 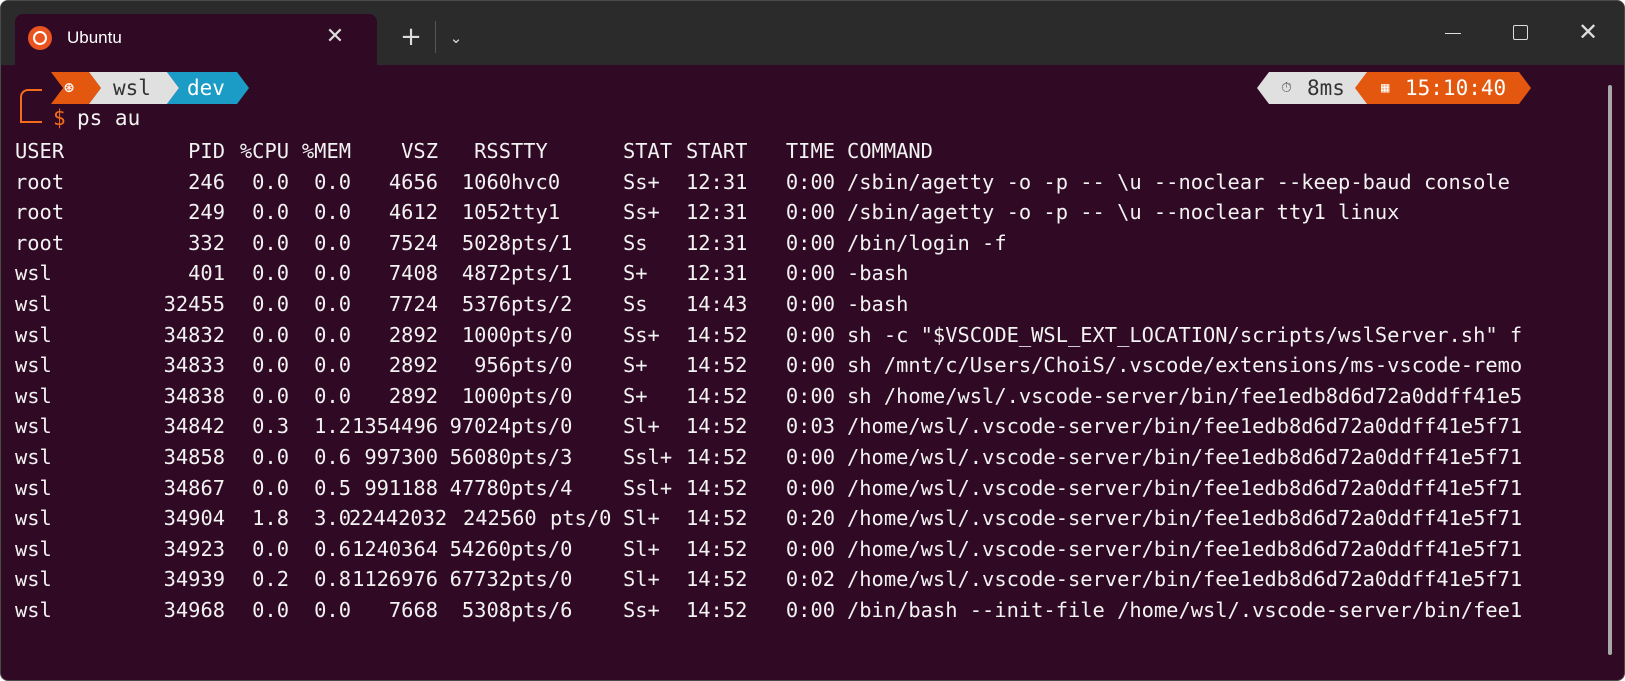 I want to click on command-line: $ ps au, so click(x=315, y=121).